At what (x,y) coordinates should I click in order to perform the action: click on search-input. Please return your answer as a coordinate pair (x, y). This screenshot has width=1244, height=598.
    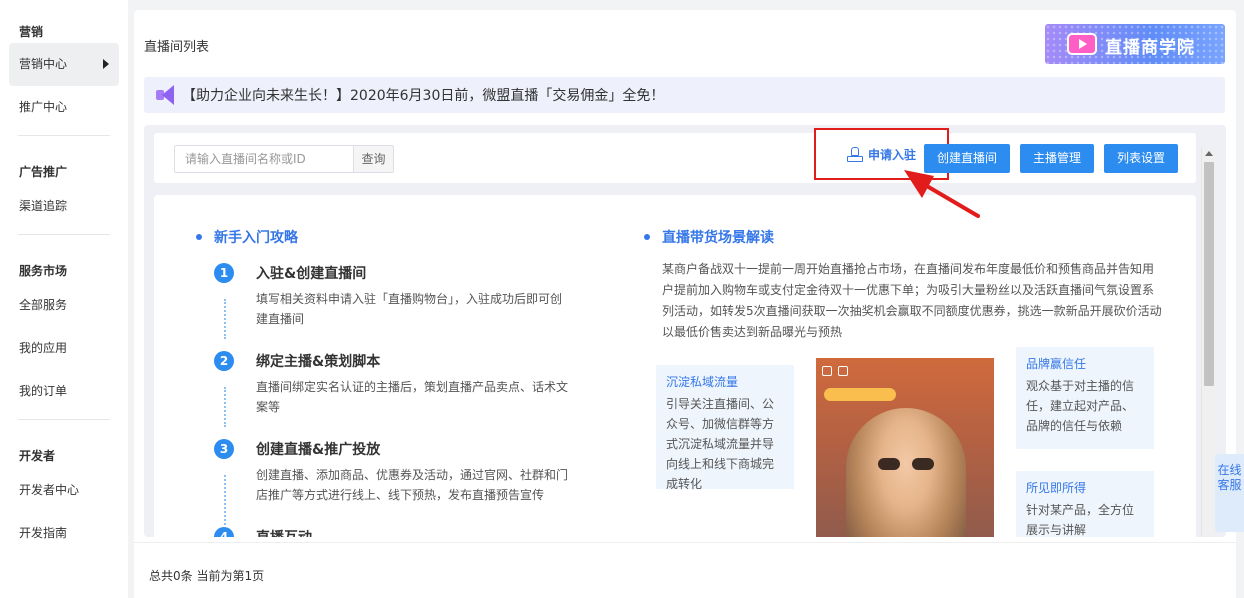
    Looking at the image, I should click on (263, 159).